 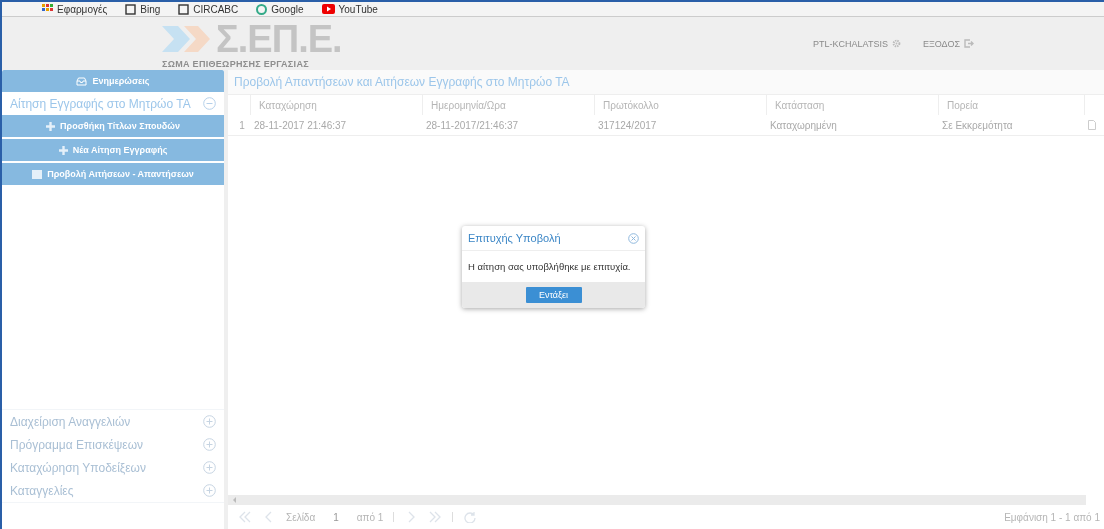 I want to click on document-icon, so click(x=1092, y=125).